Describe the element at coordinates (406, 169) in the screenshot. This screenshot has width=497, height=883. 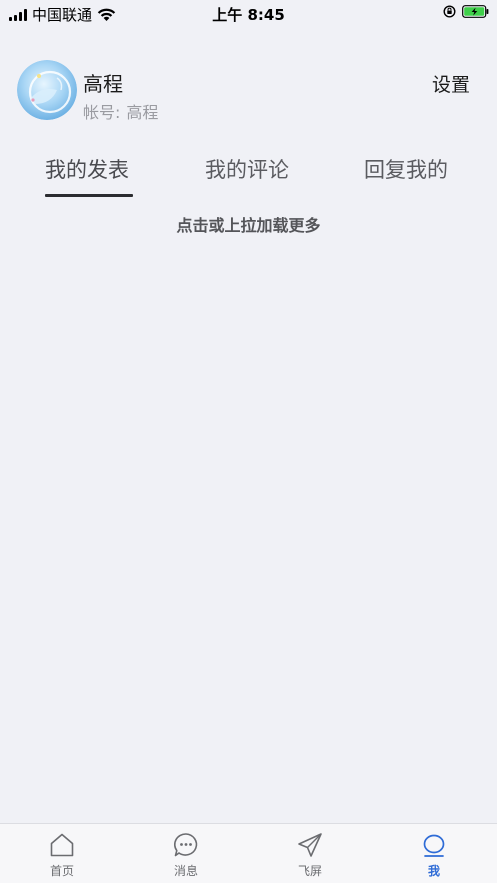
I see `tab-replies-to-me: 回复我的` at that location.